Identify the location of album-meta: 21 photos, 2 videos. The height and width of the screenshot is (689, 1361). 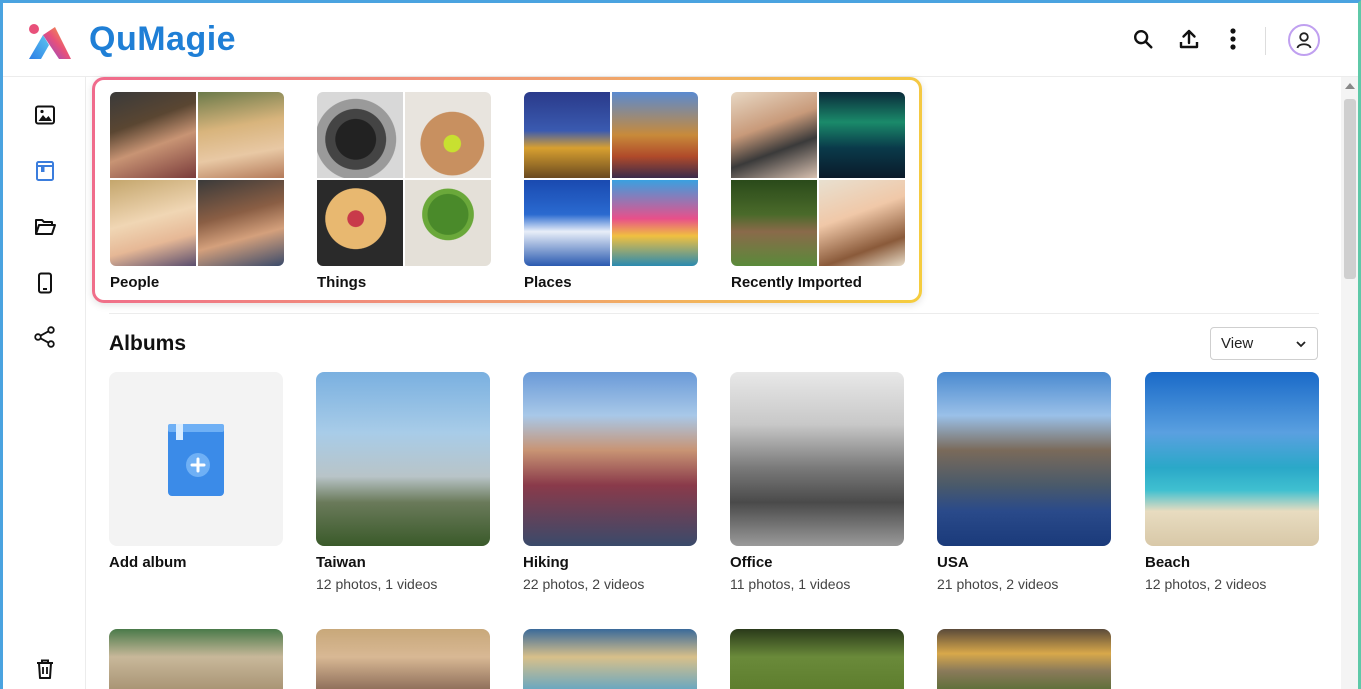
(998, 584).